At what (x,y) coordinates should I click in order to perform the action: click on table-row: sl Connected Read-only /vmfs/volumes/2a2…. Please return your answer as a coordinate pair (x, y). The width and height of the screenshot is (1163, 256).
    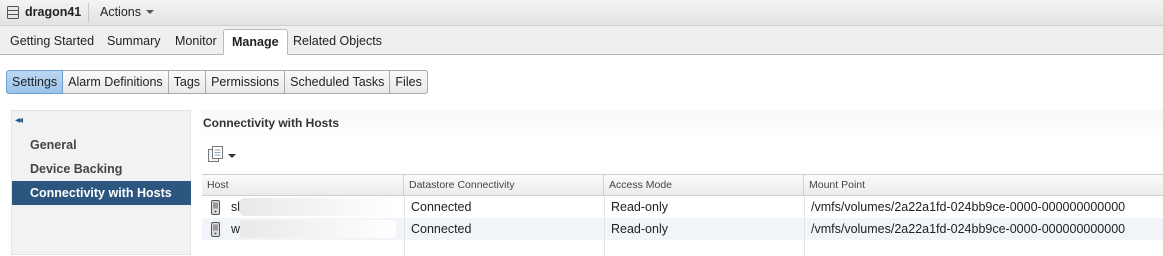
    Looking at the image, I should click on (682, 207).